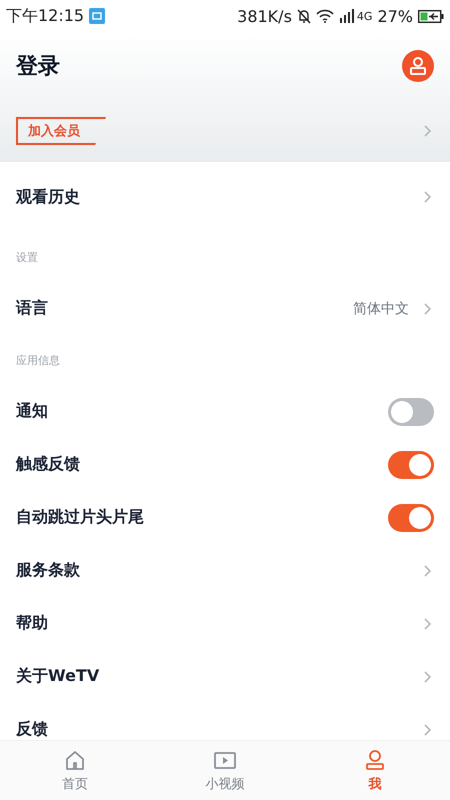  I want to click on section-header: 设置, so click(27, 258).